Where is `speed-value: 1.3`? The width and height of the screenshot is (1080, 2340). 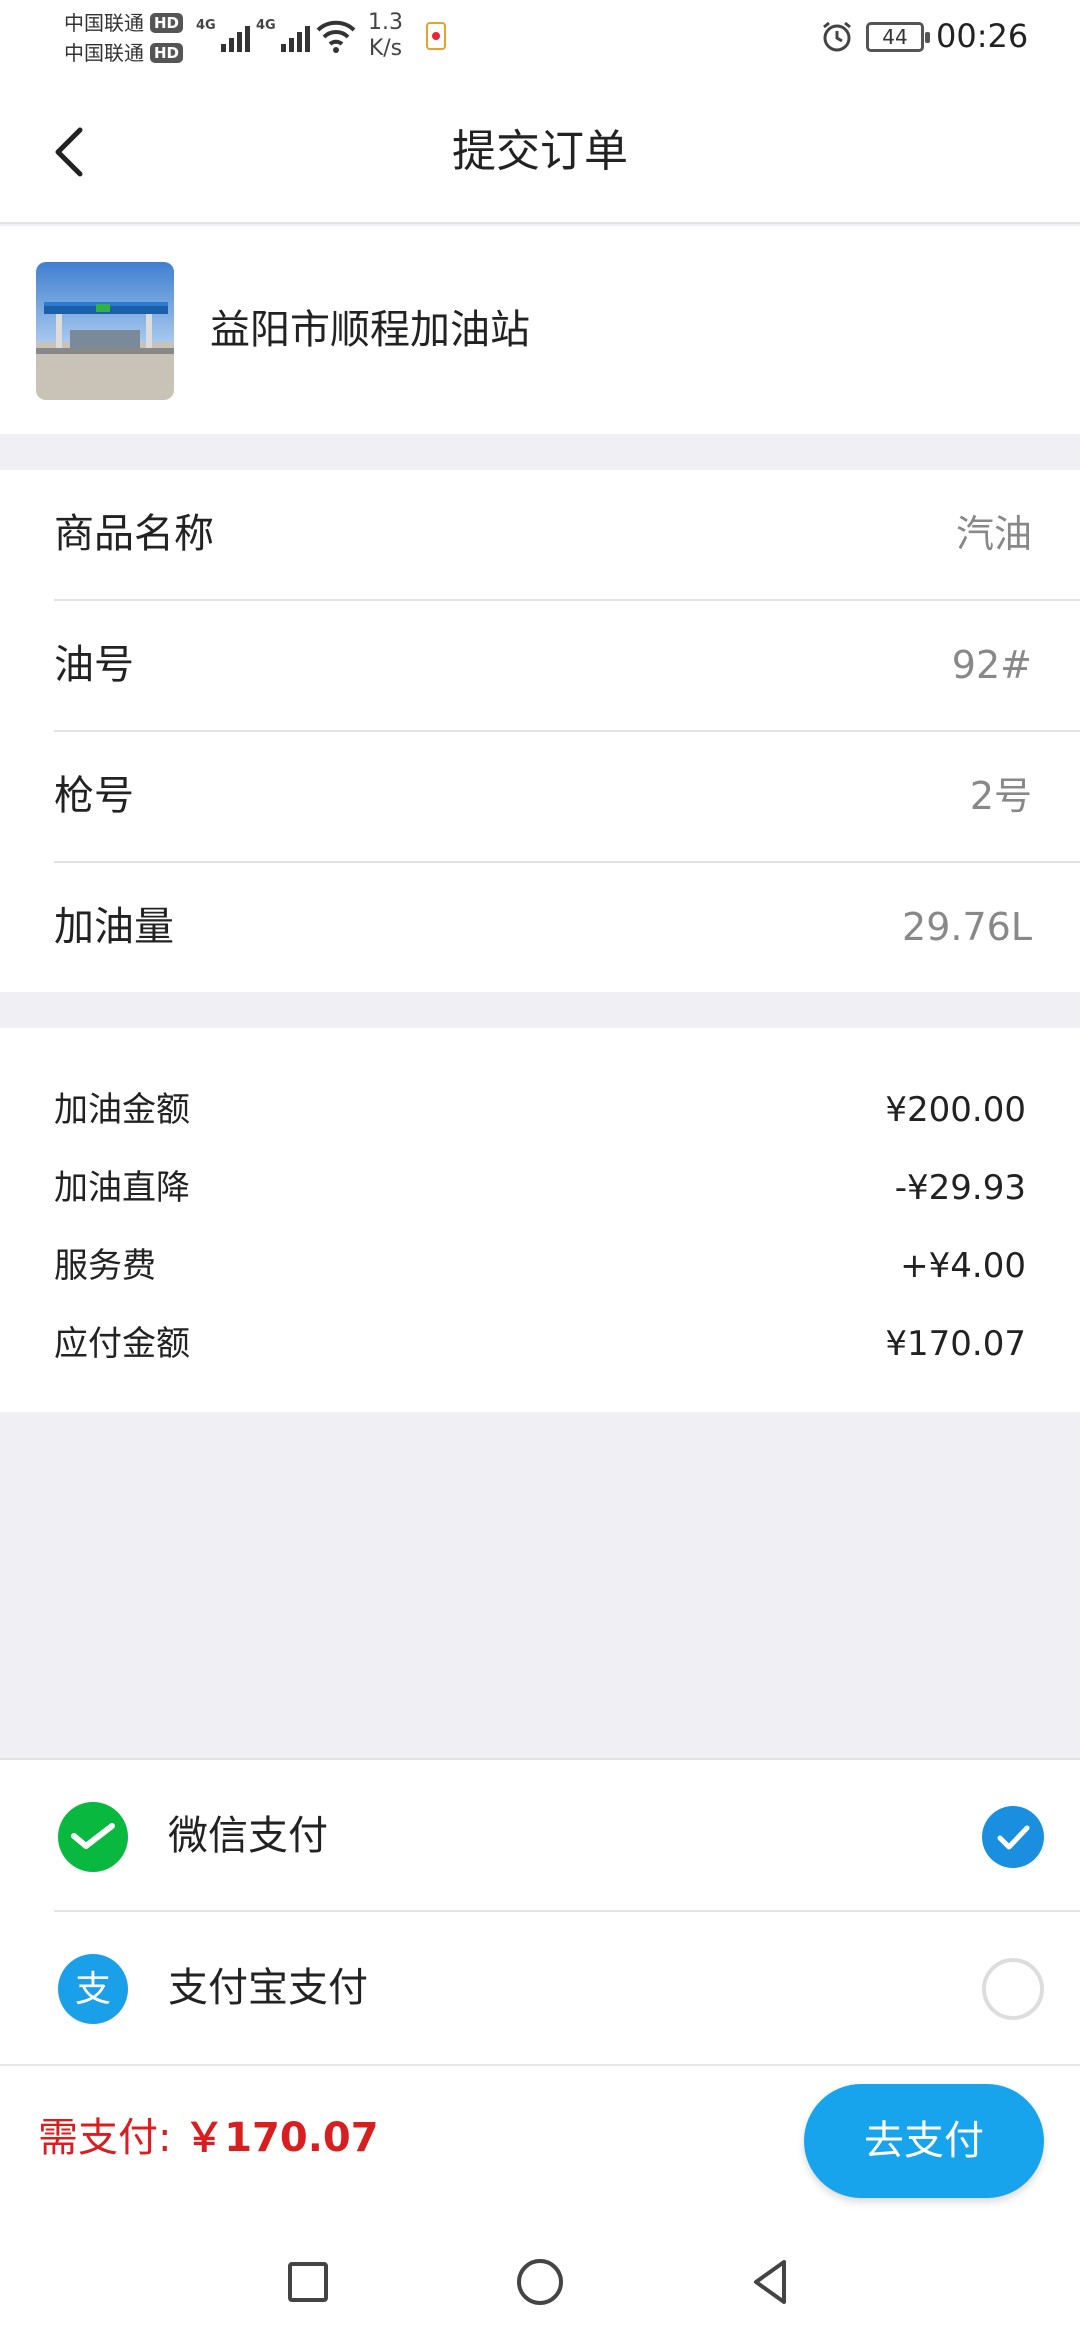
speed-value: 1.3 is located at coordinates (385, 22).